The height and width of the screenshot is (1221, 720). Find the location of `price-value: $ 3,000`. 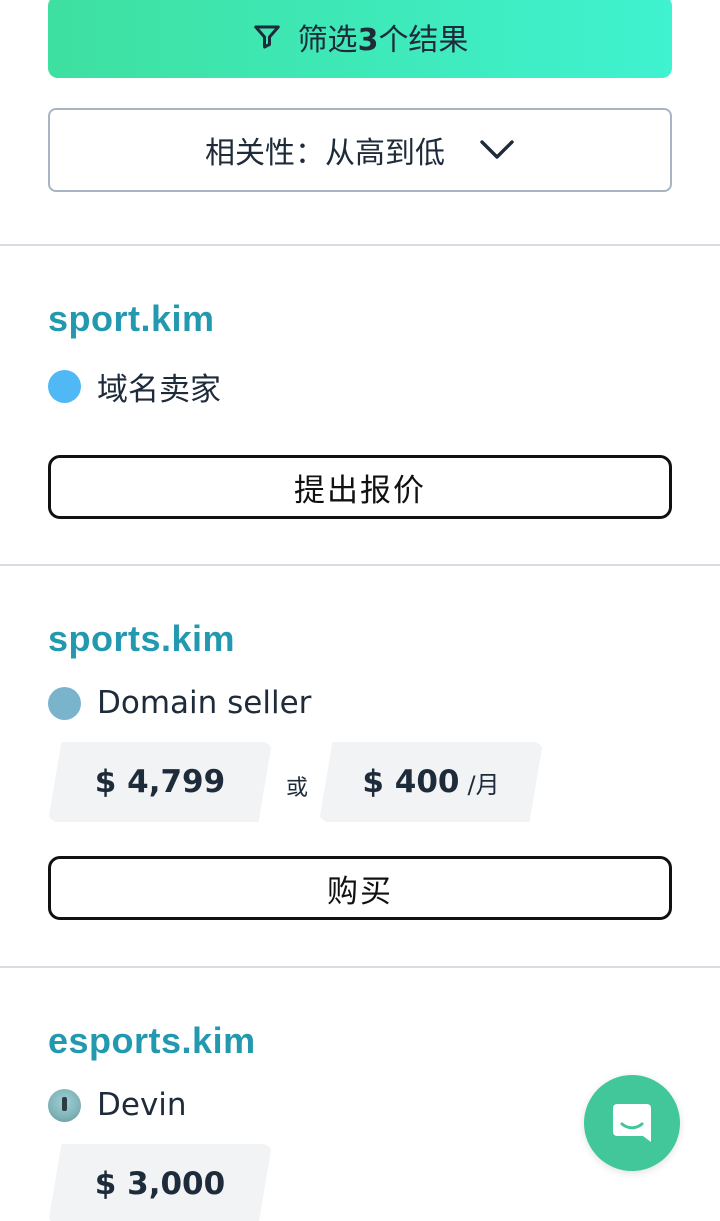

price-value: $ 3,000 is located at coordinates (160, 1184).